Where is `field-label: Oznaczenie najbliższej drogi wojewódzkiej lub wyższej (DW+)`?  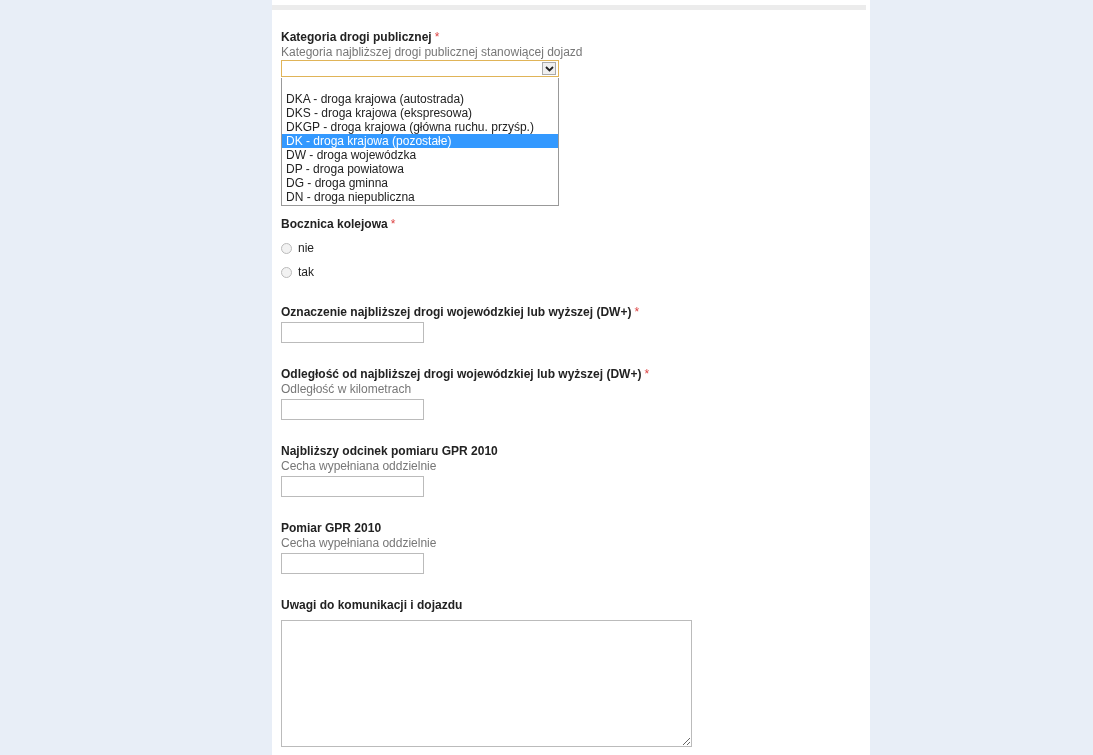 field-label: Oznaczenie najbliższej drogi wojewódzkiej lub wyższej (DW+) is located at coordinates (456, 312).